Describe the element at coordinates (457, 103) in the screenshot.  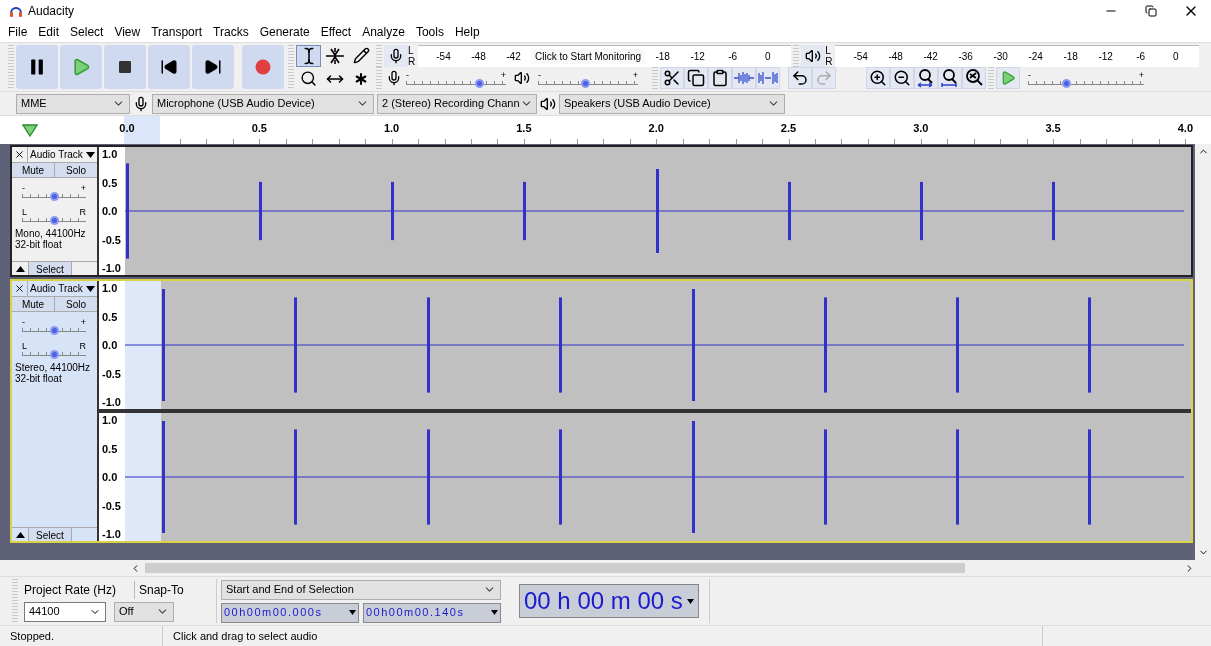
I see `recording-channels-select: 2 (Stereo) Recording Chann` at that location.